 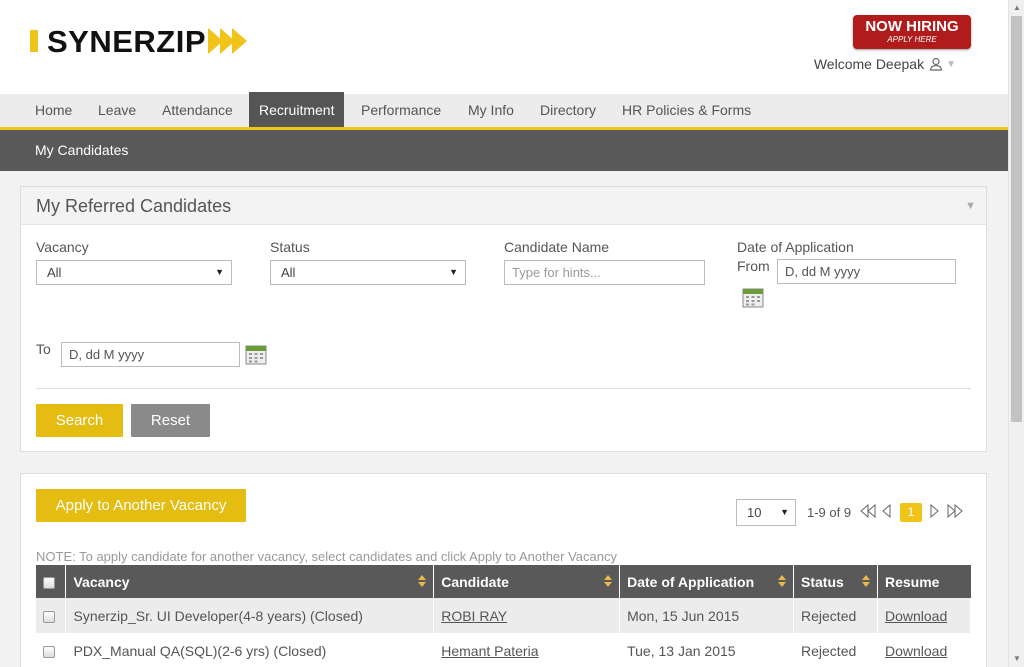 I want to click on from-label: From, so click(x=753, y=266).